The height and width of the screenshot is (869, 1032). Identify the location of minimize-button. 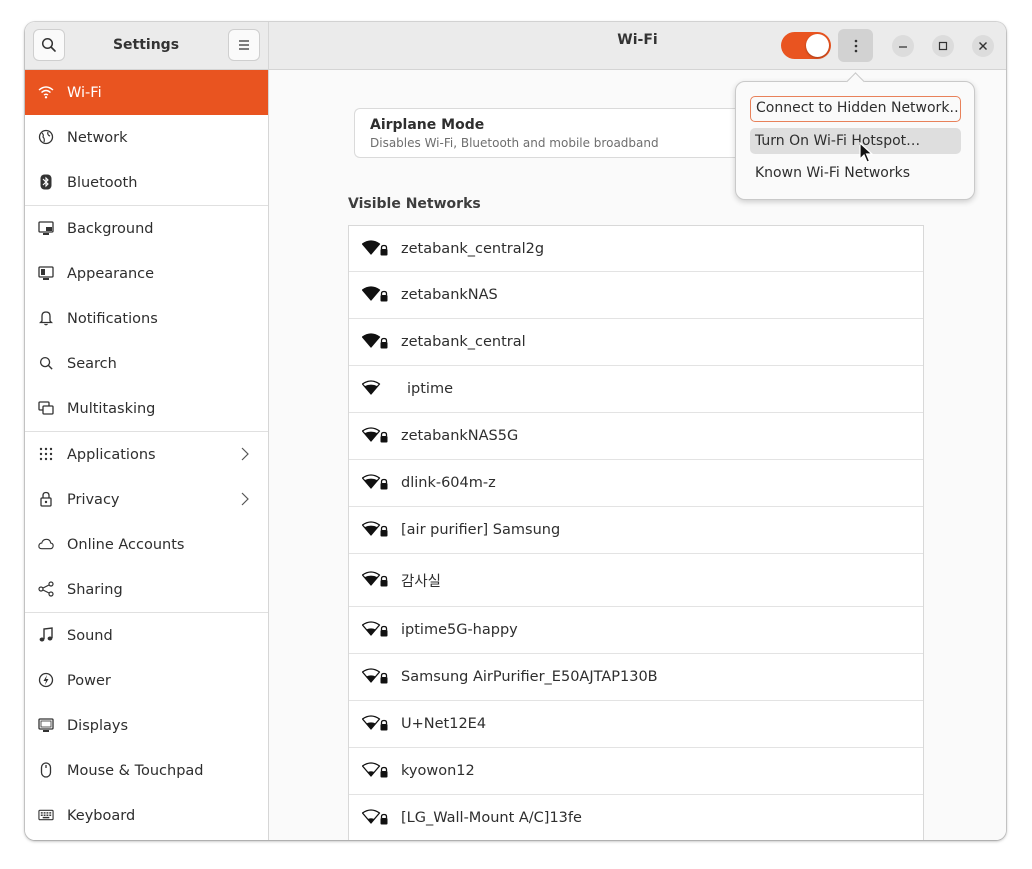
(903, 46).